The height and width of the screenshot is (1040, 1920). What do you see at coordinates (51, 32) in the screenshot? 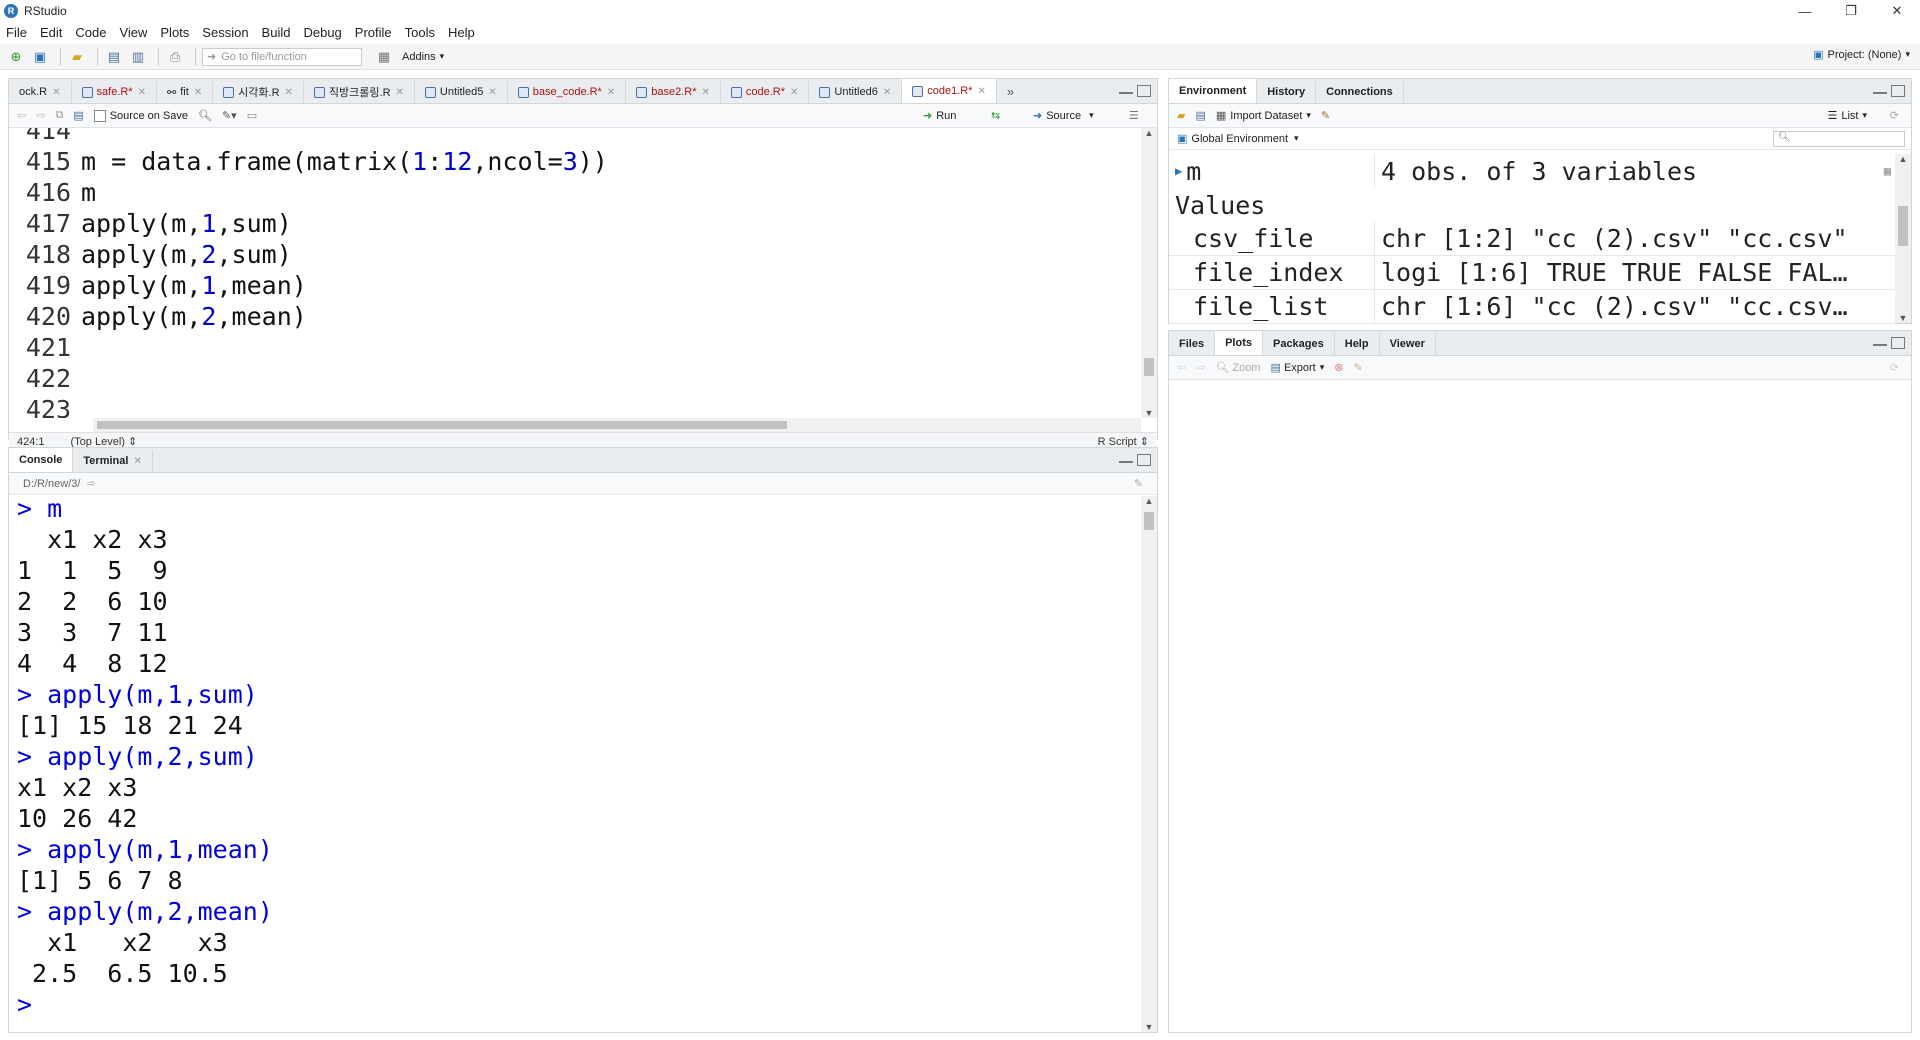
I see `menu-edit: Edit` at bounding box center [51, 32].